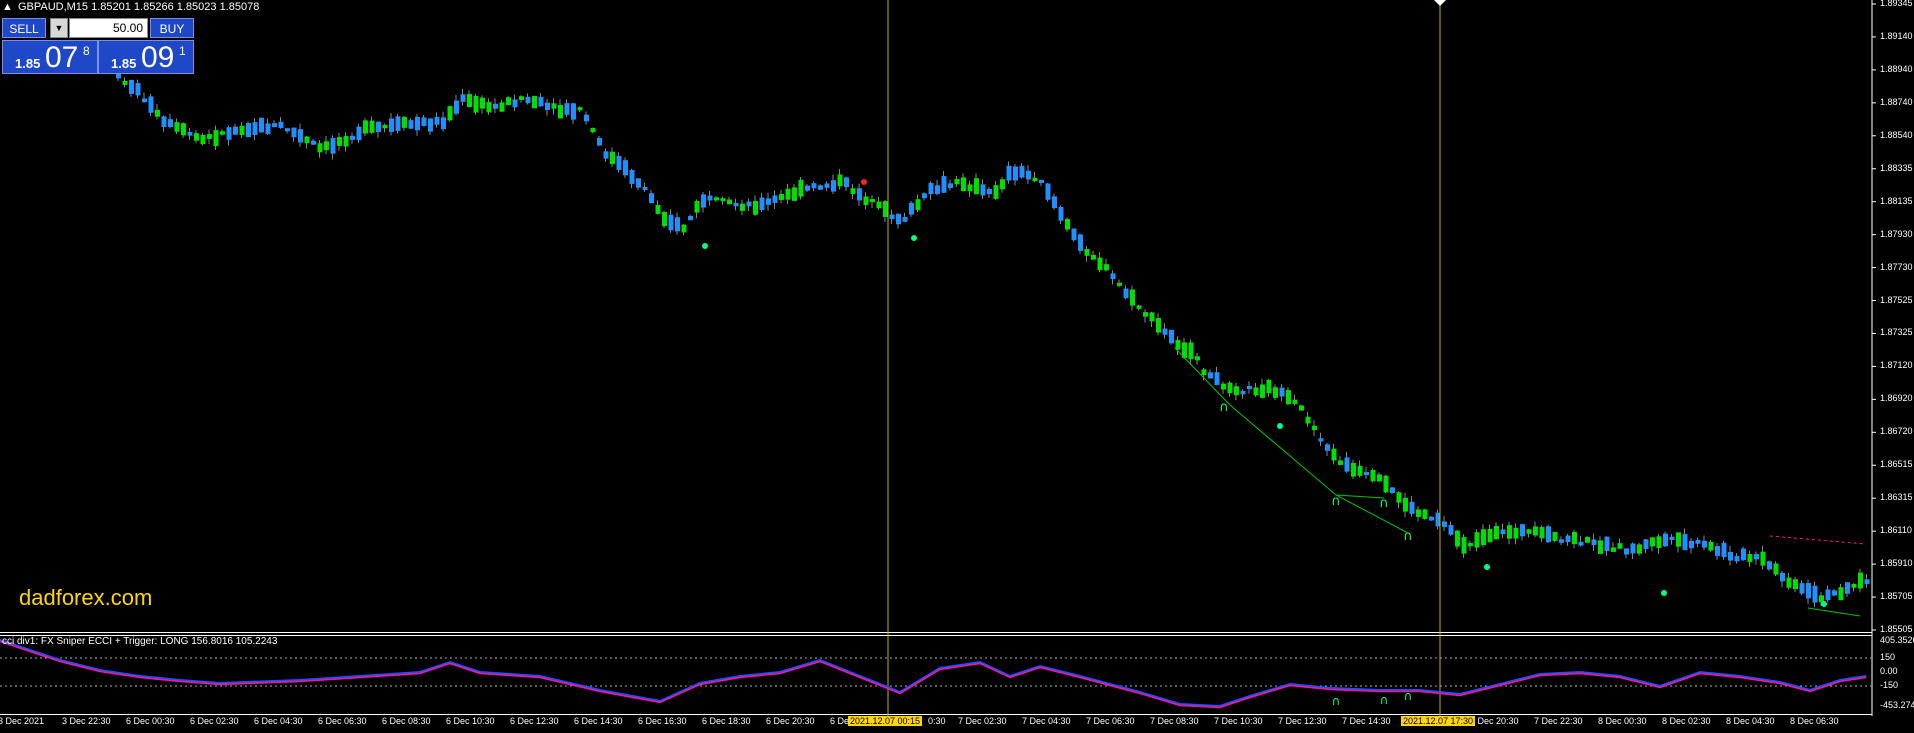 Image resolution: width=1914 pixels, height=733 pixels. What do you see at coordinates (1896, 629) in the screenshot?
I see `price-axis-label: 1.85505` at bounding box center [1896, 629].